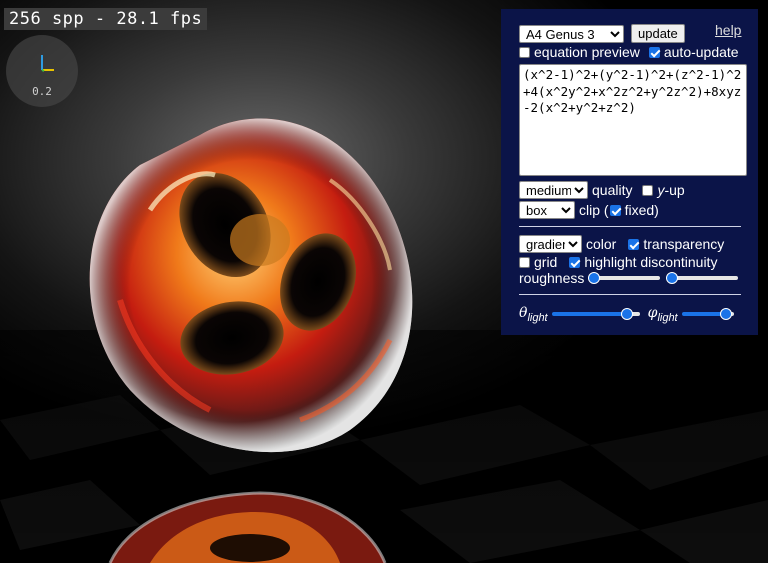 The image size is (768, 563). What do you see at coordinates (601, 244) in the screenshot?
I see `color-label: color` at bounding box center [601, 244].